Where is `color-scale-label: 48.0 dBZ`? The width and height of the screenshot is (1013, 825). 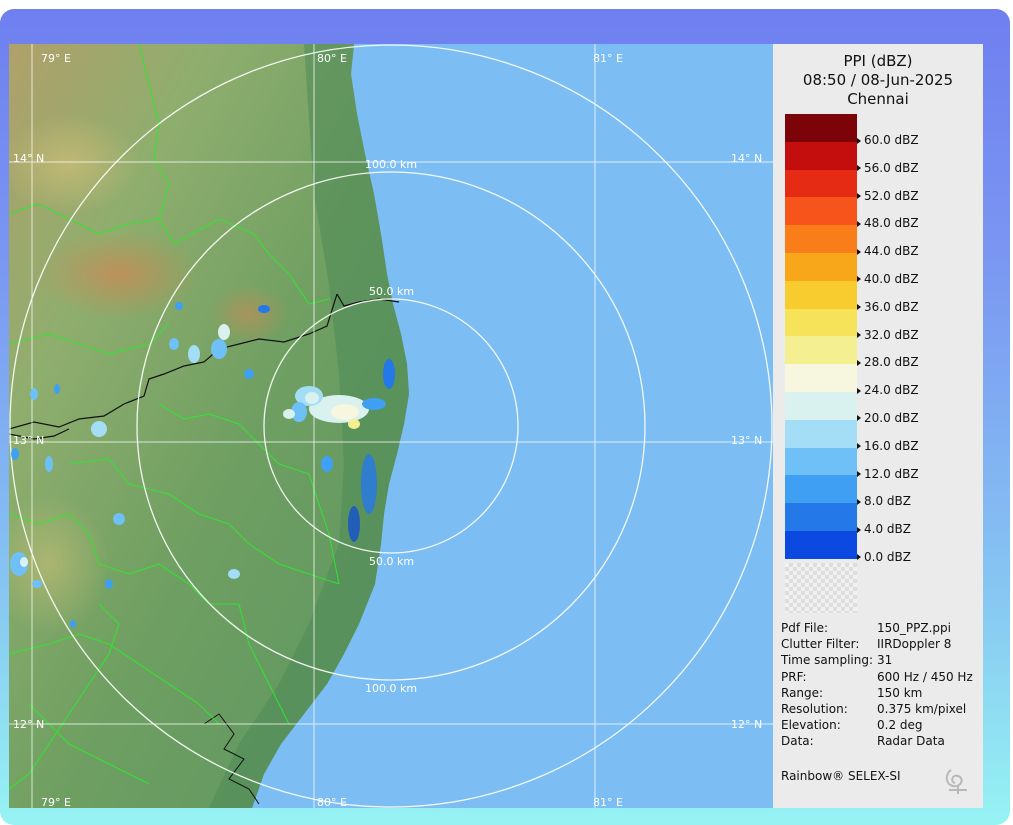 color-scale-label: 48.0 dBZ is located at coordinates (917, 227).